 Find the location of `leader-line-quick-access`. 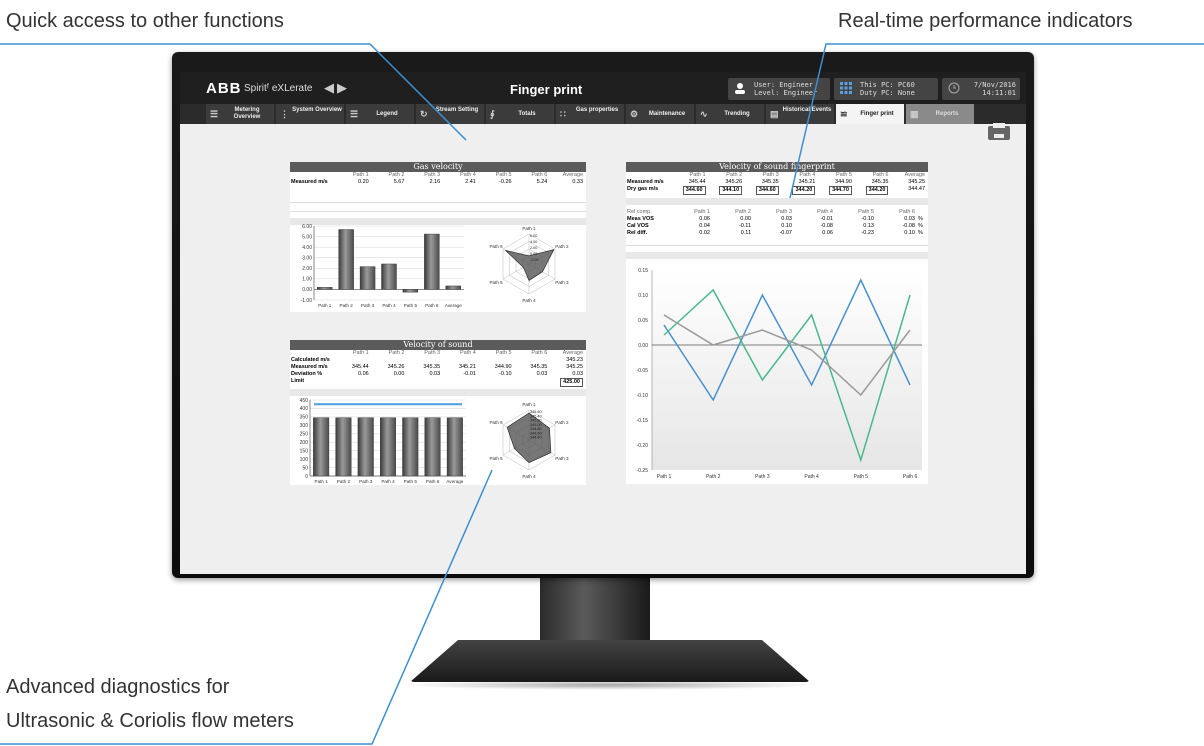

leader-line-quick-access is located at coordinates (233, 92).